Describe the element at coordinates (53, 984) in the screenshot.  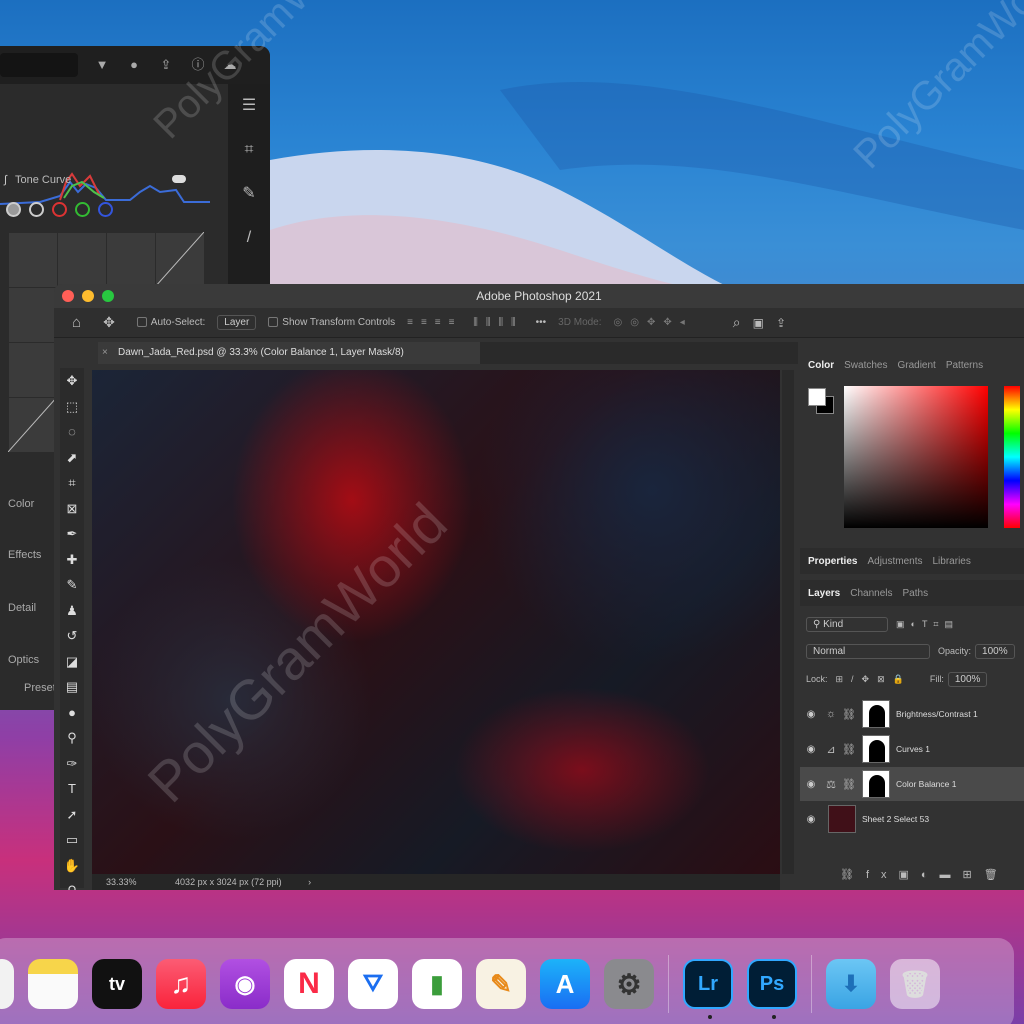
I see `notes-app-icon` at that location.